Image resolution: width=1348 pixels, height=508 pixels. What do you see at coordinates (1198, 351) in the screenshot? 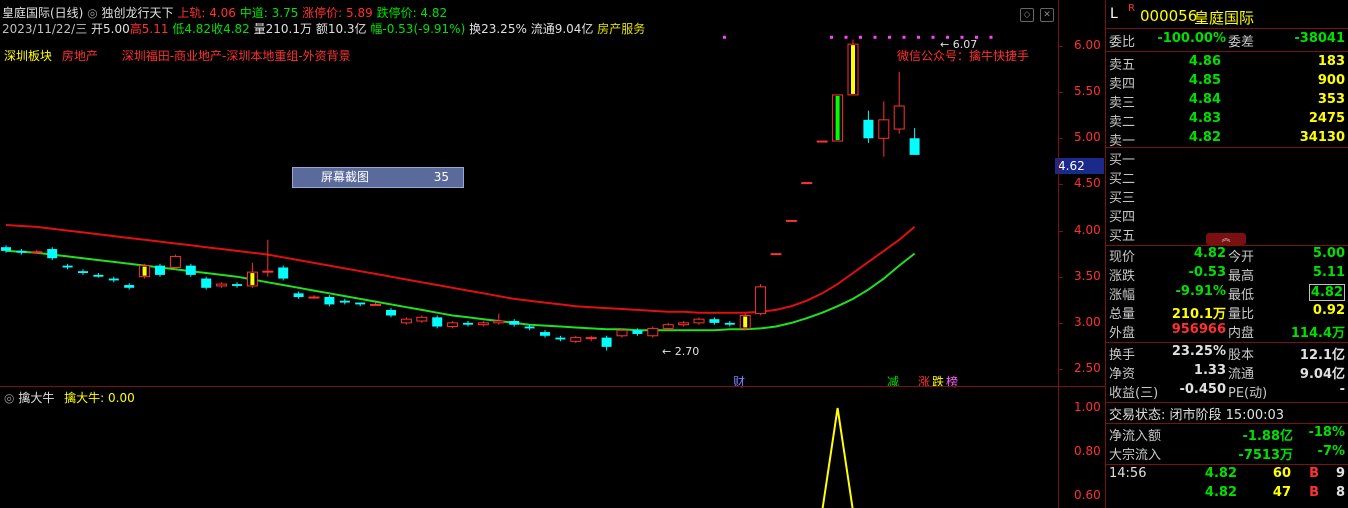
I see `stat-value: 23.25%` at bounding box center [1198, 351].